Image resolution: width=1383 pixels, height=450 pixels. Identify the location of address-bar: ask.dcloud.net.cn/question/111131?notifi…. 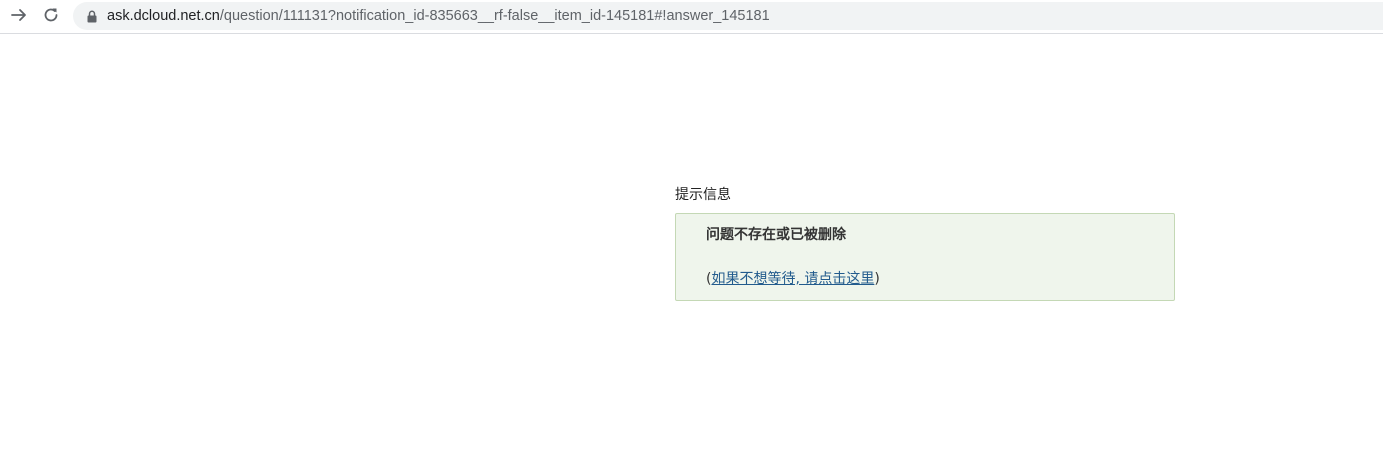
(728, 16).